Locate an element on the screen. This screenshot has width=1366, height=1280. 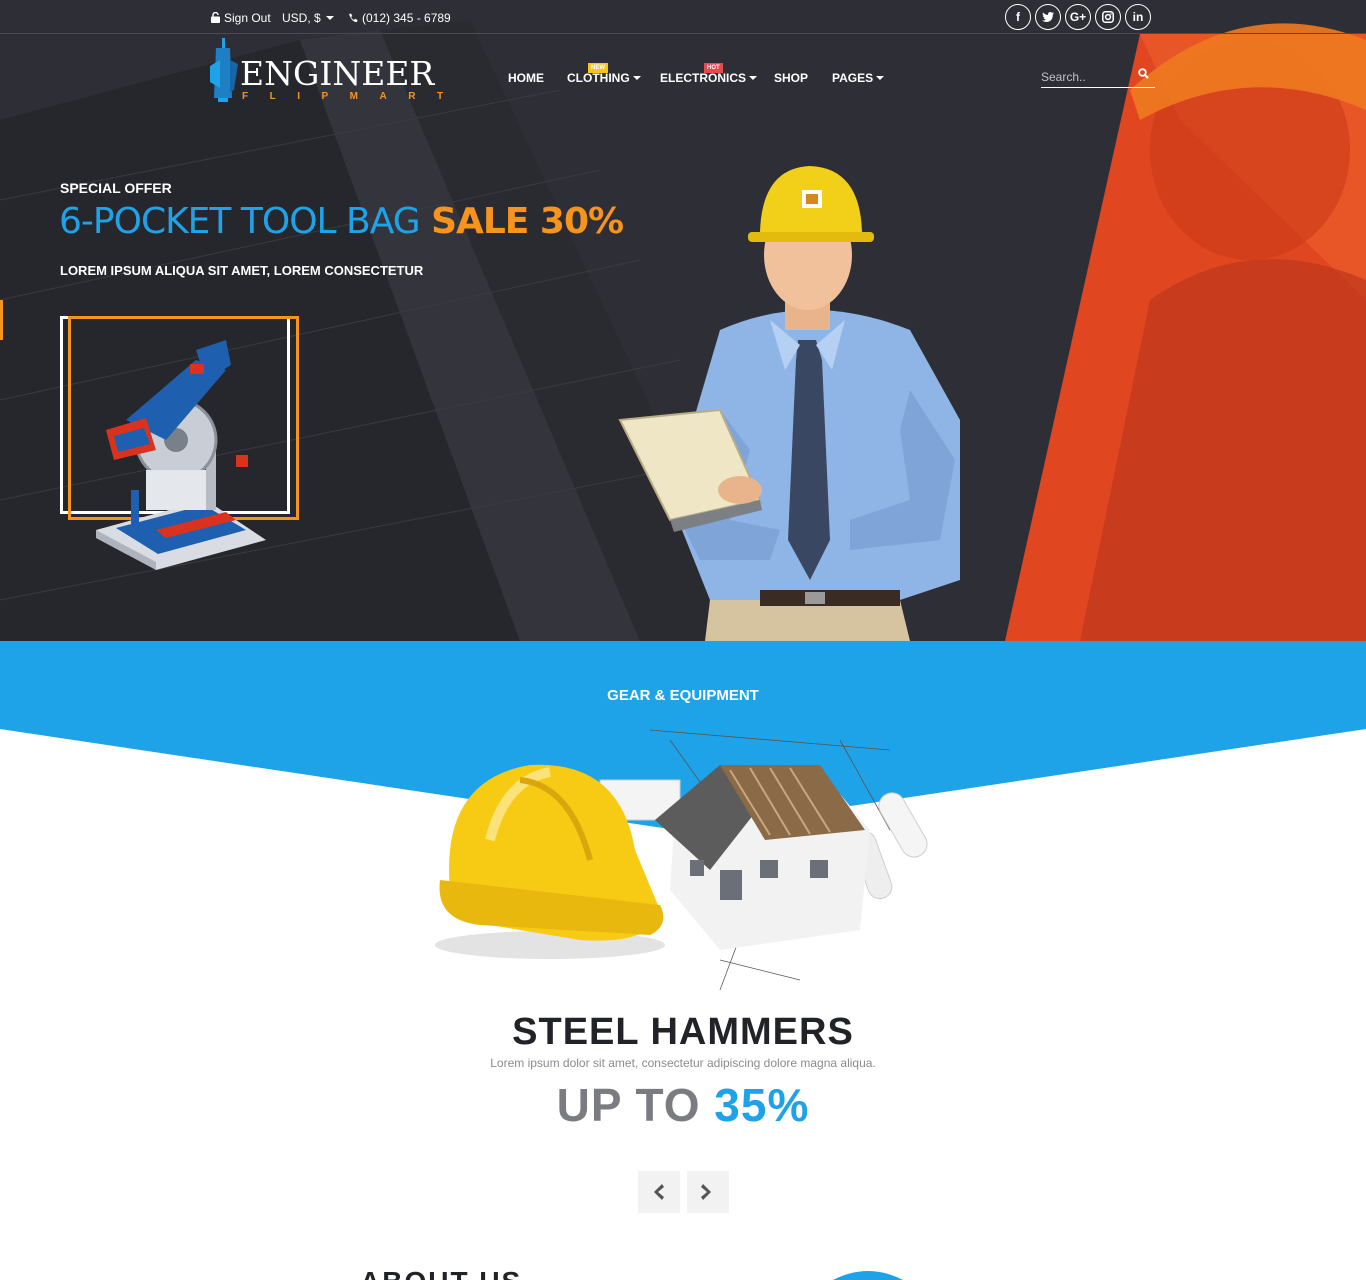
linkedin-icon: in is located at coordinates (1138, 17).